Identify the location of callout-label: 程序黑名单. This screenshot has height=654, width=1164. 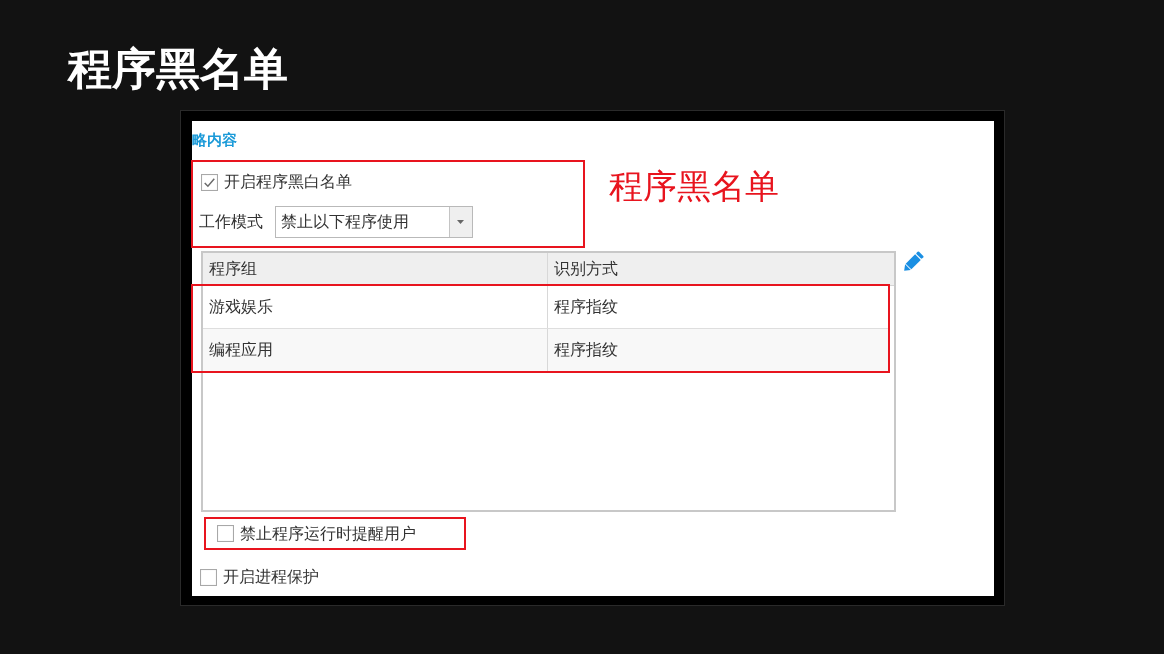
(694, 186).